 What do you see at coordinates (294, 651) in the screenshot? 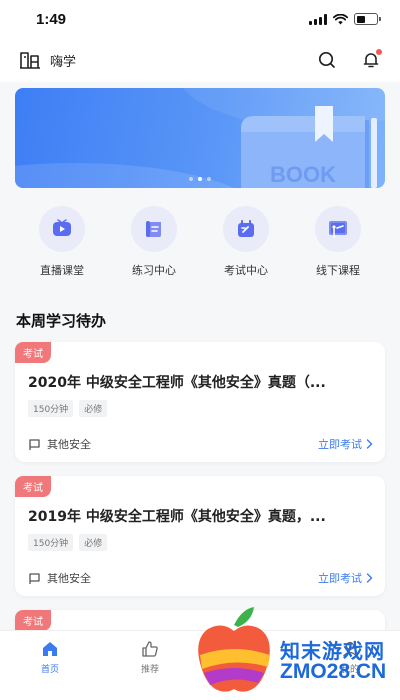
I see `watermark: 知末游戏网 ZMO28.CN` at bounding box center [294, 651].